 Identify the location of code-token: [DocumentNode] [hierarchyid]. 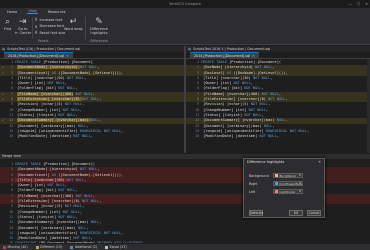
(47, 169).